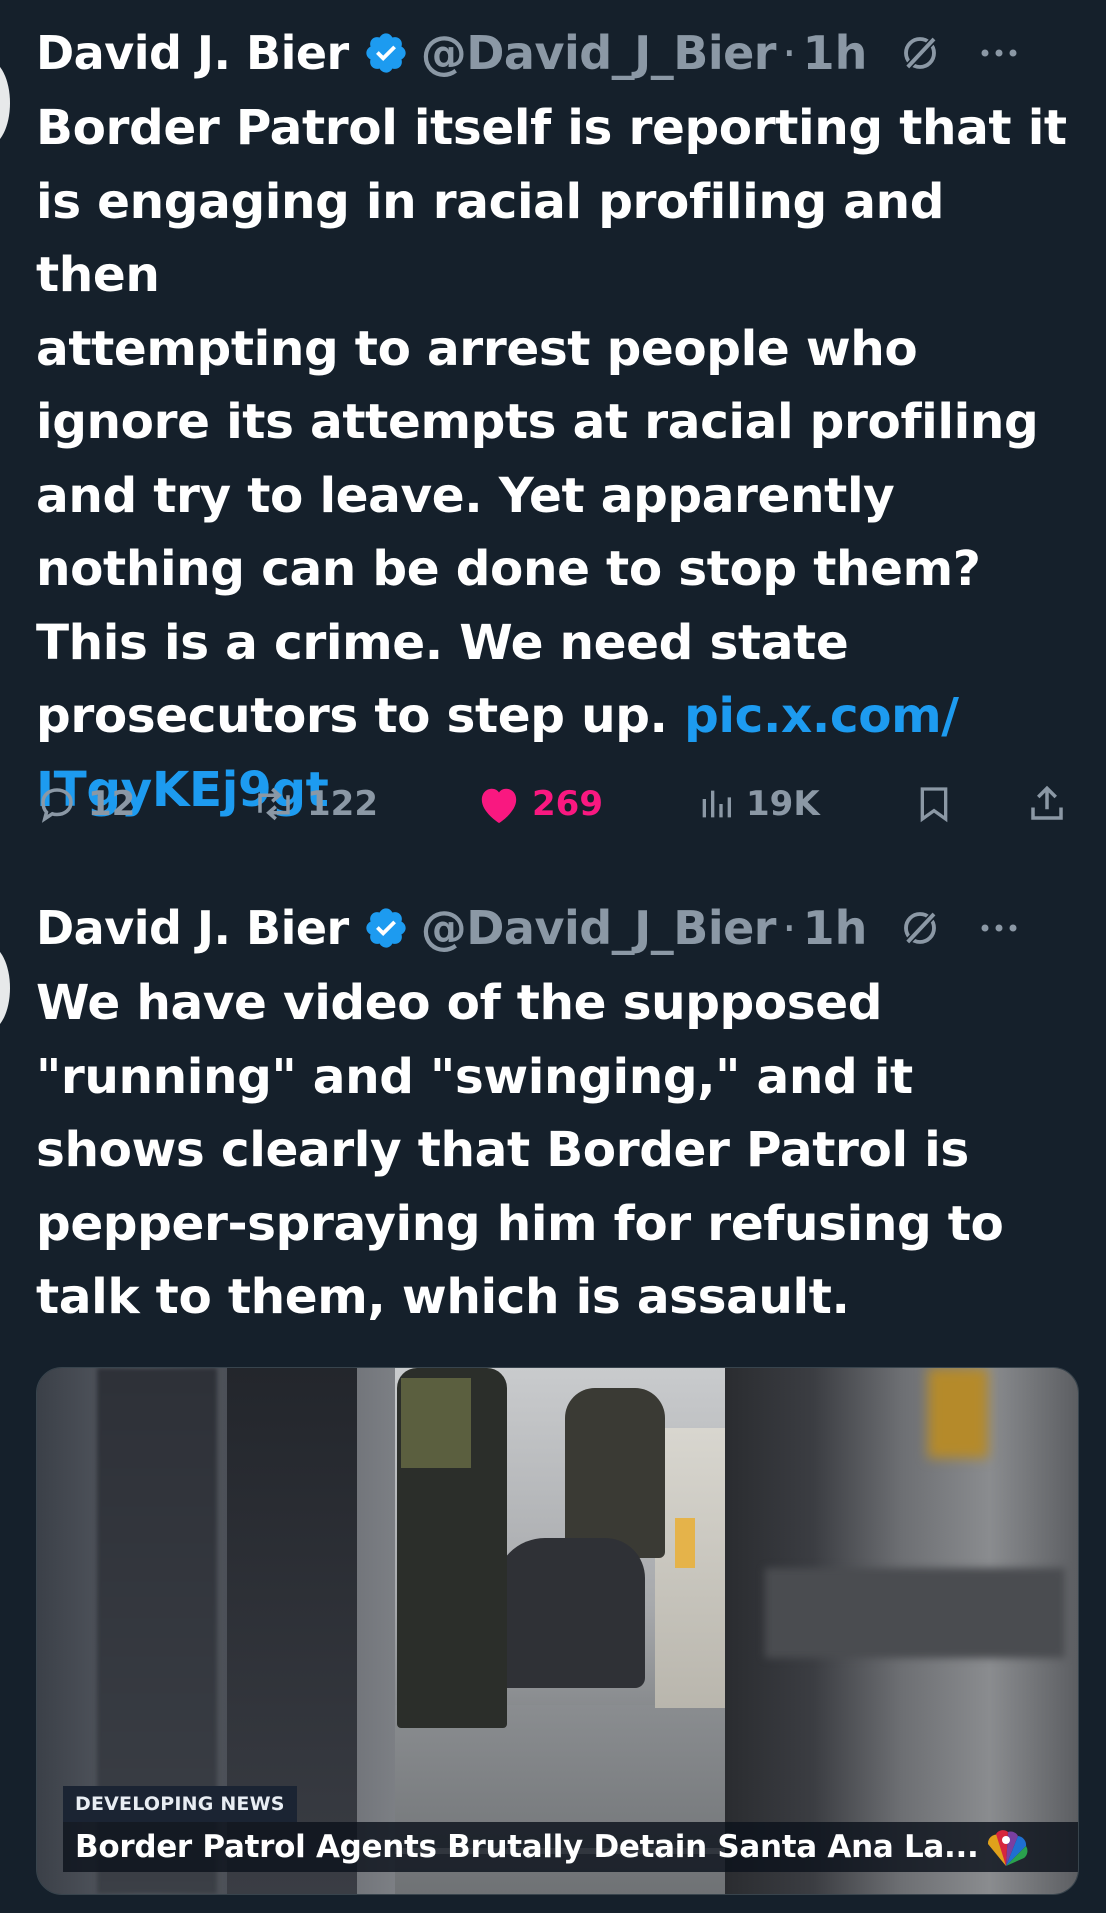 The height and width of the screenshot is (1913, 1106). What do you see at coordinates (342, 804) in the screenshot?
I see `repost-count: 122` at bounding box center [342, 804].